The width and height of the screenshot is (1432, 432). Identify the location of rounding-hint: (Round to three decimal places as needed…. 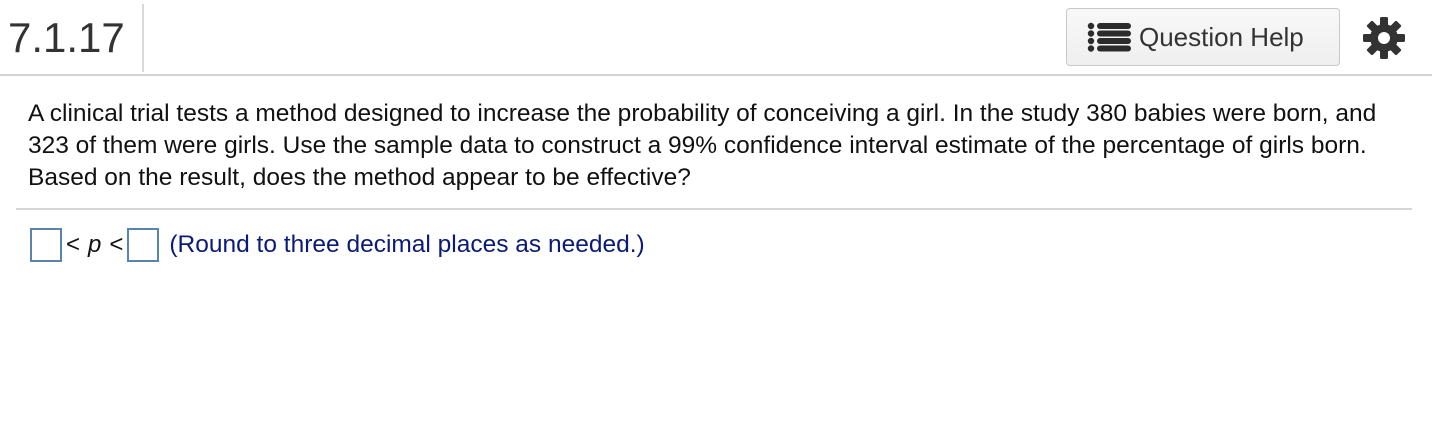
(407, 244).